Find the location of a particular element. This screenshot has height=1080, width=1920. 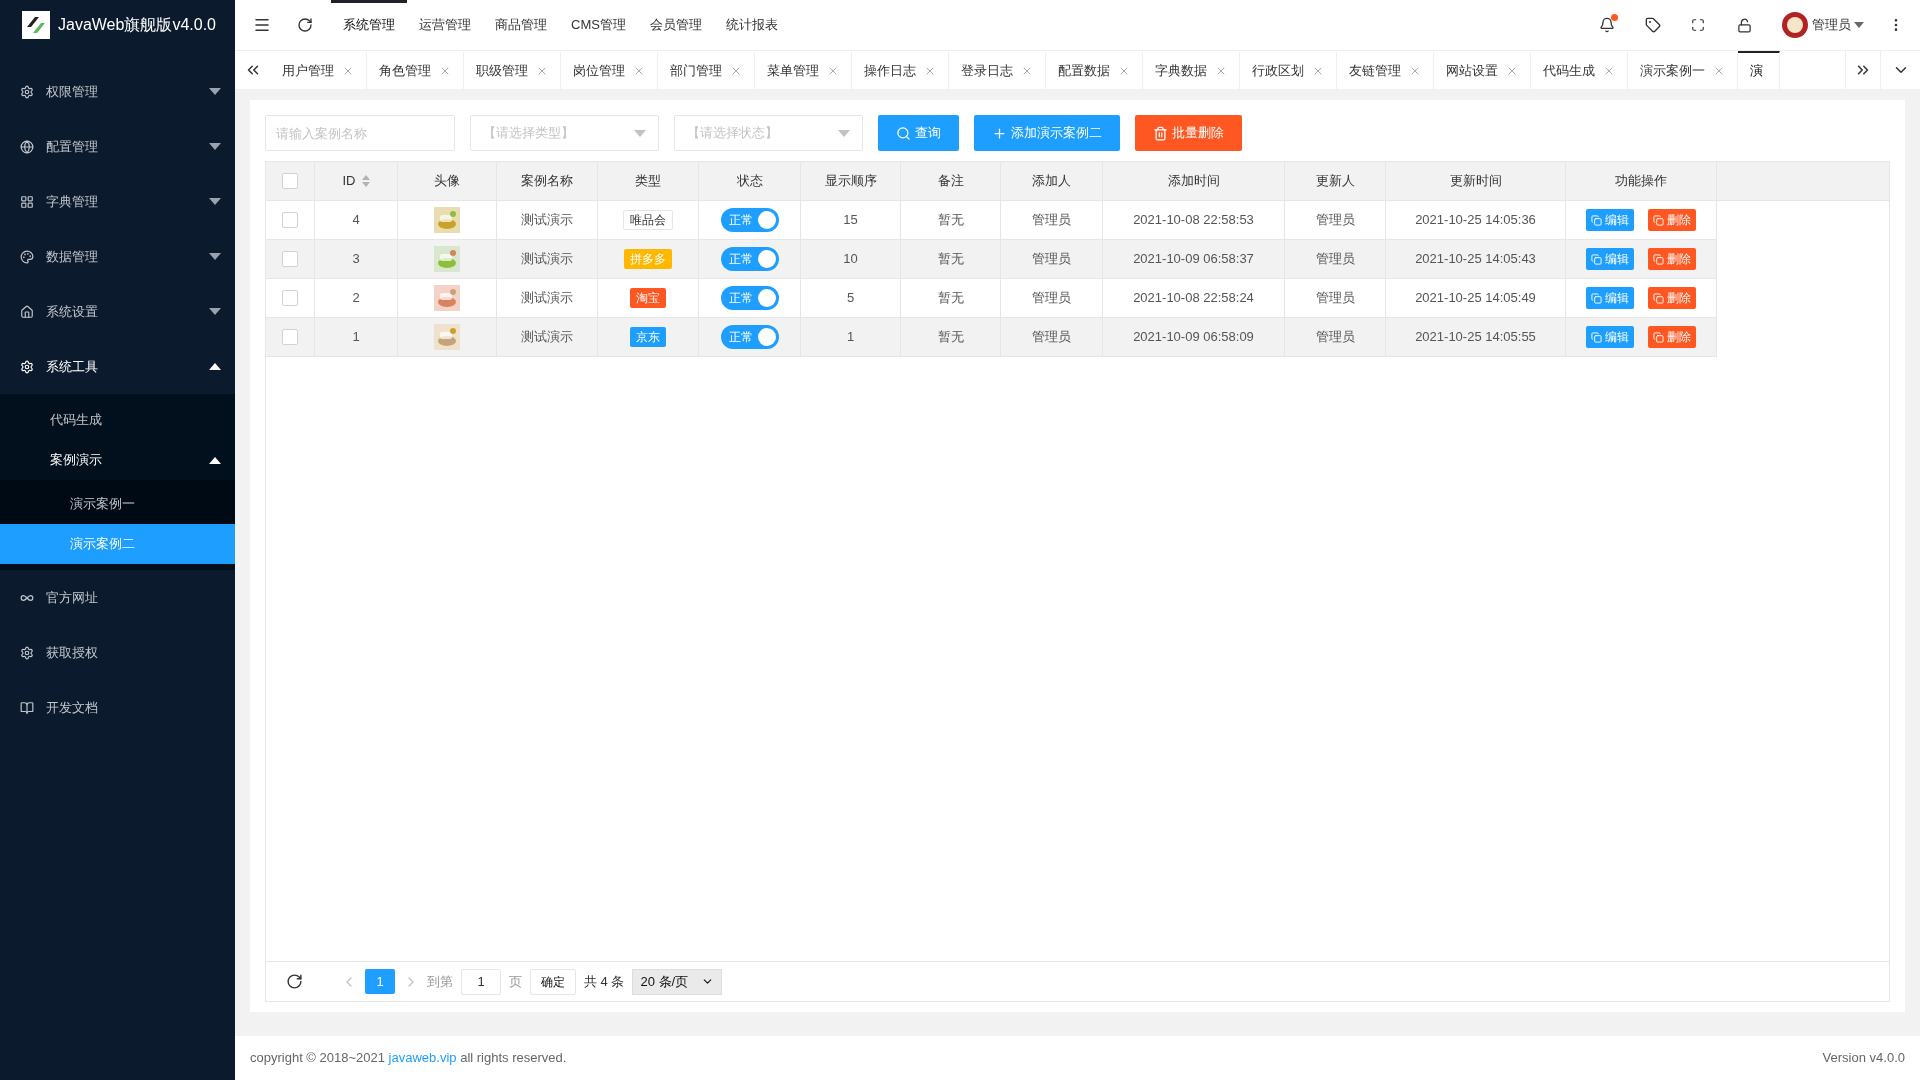

confirm-button: 确定 is located at coordinates (553, 981).